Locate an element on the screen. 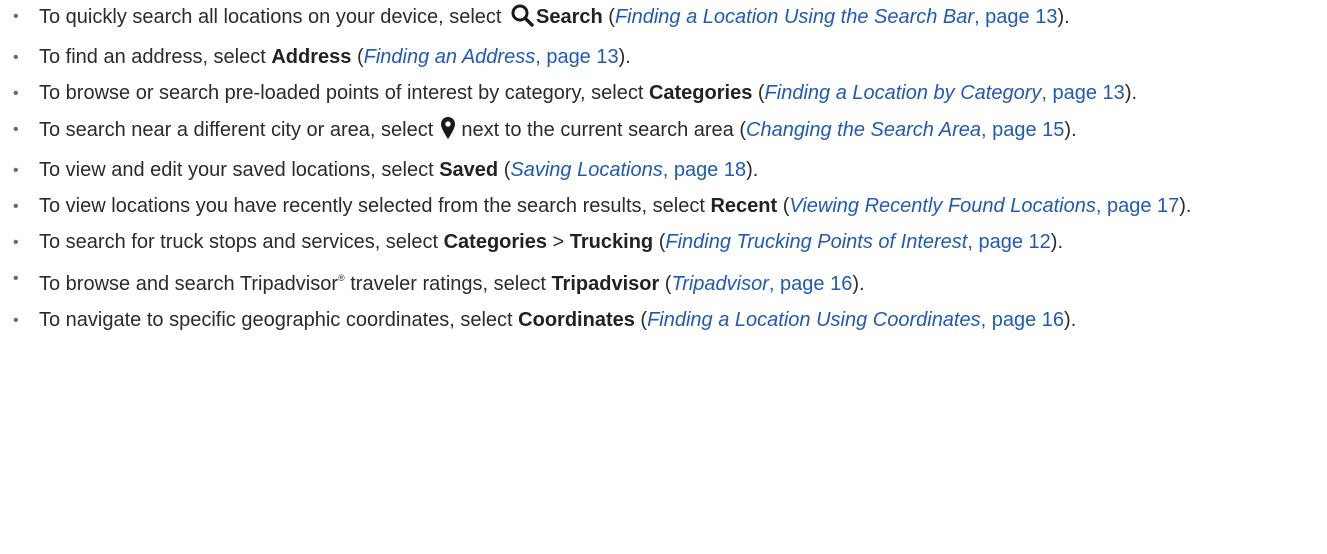  coordinates-label: Coordinates is located at coordinates (576, 320).